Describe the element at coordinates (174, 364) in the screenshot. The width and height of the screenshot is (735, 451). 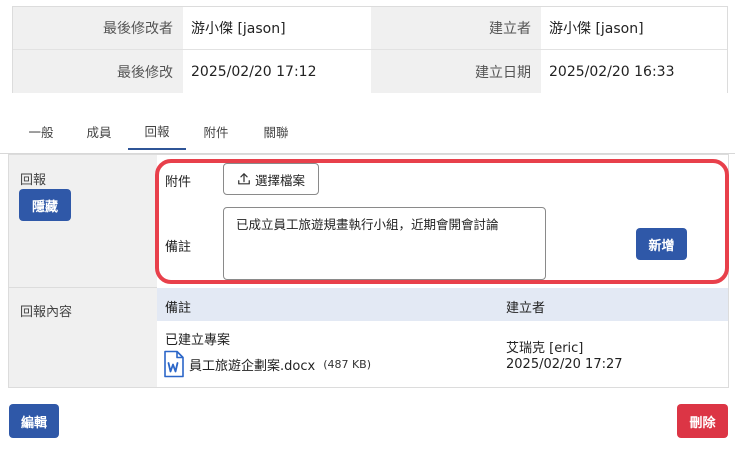
I see `word-document-icon` at that location.